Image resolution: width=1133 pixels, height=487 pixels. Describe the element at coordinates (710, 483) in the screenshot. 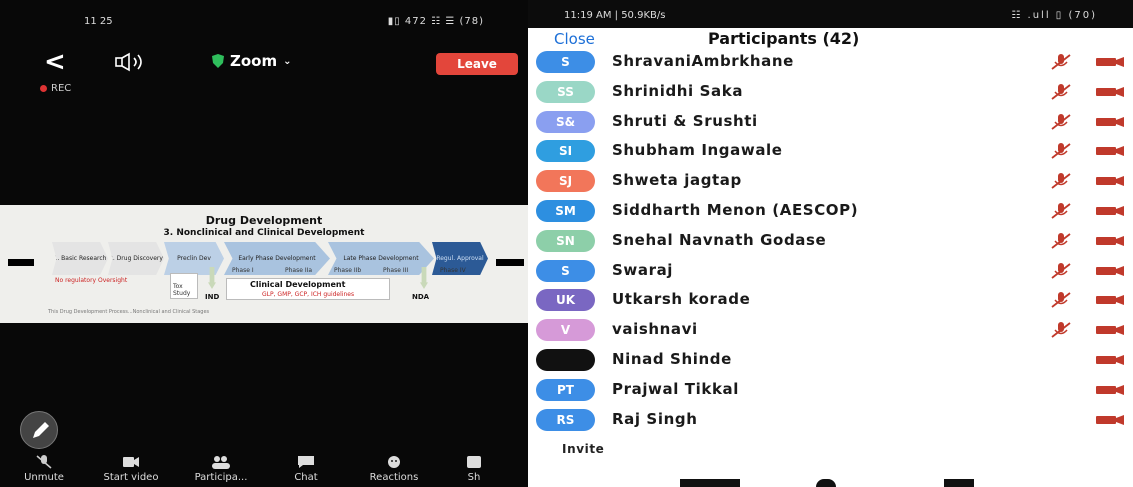

I see `nav-back-icon` at that location.